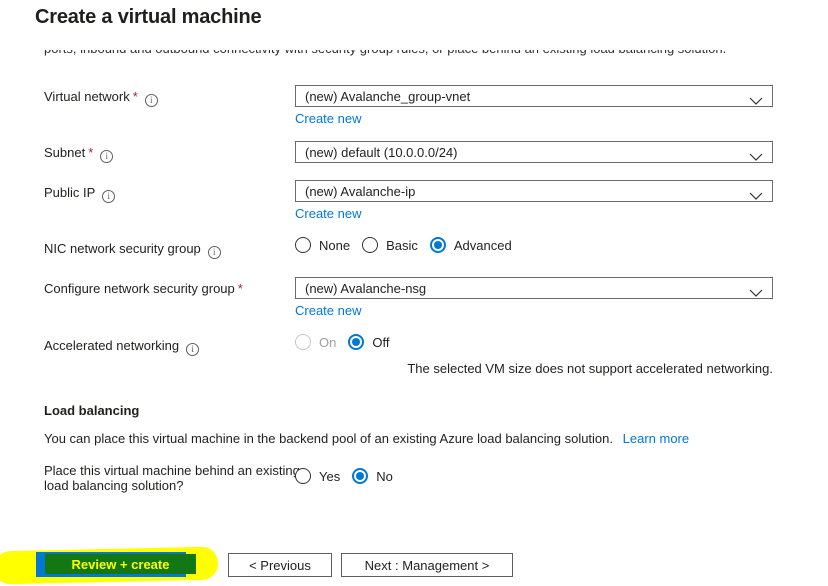 This screenshot has width=828, height=586. What do you see at coordinates (342, 342) in the screenshot?
I see `accelerated-networking-radio-group: On Off` at bounding box center [342, 342].